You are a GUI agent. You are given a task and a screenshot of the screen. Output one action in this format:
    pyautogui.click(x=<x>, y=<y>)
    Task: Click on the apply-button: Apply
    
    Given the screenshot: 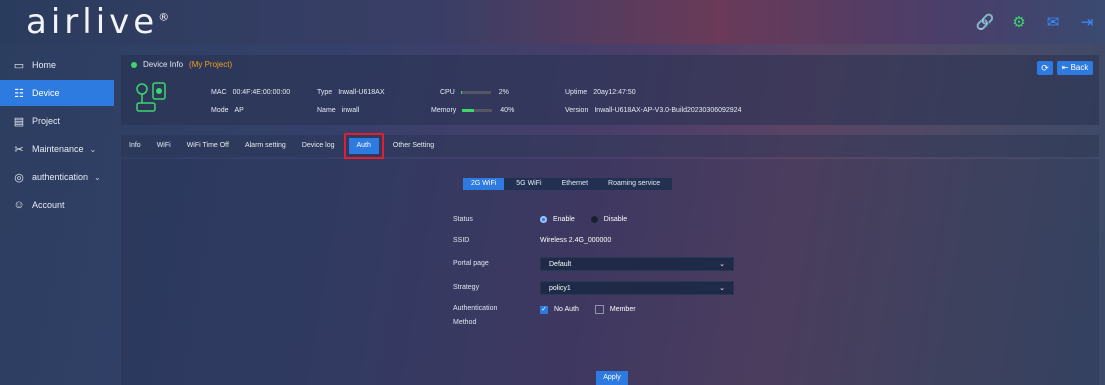 What is the action you would take?
    pyautogui.click(x=612, y=378)
    